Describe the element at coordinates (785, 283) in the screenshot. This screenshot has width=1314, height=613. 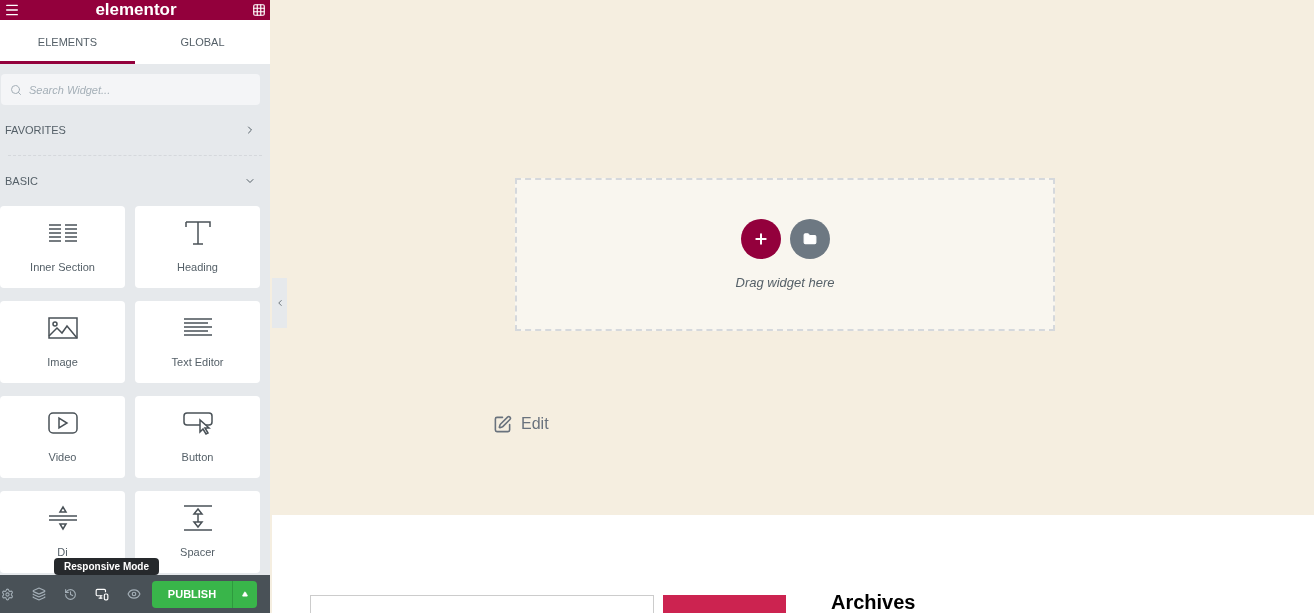
I see `drop-hint: Drag widget here` at that location.